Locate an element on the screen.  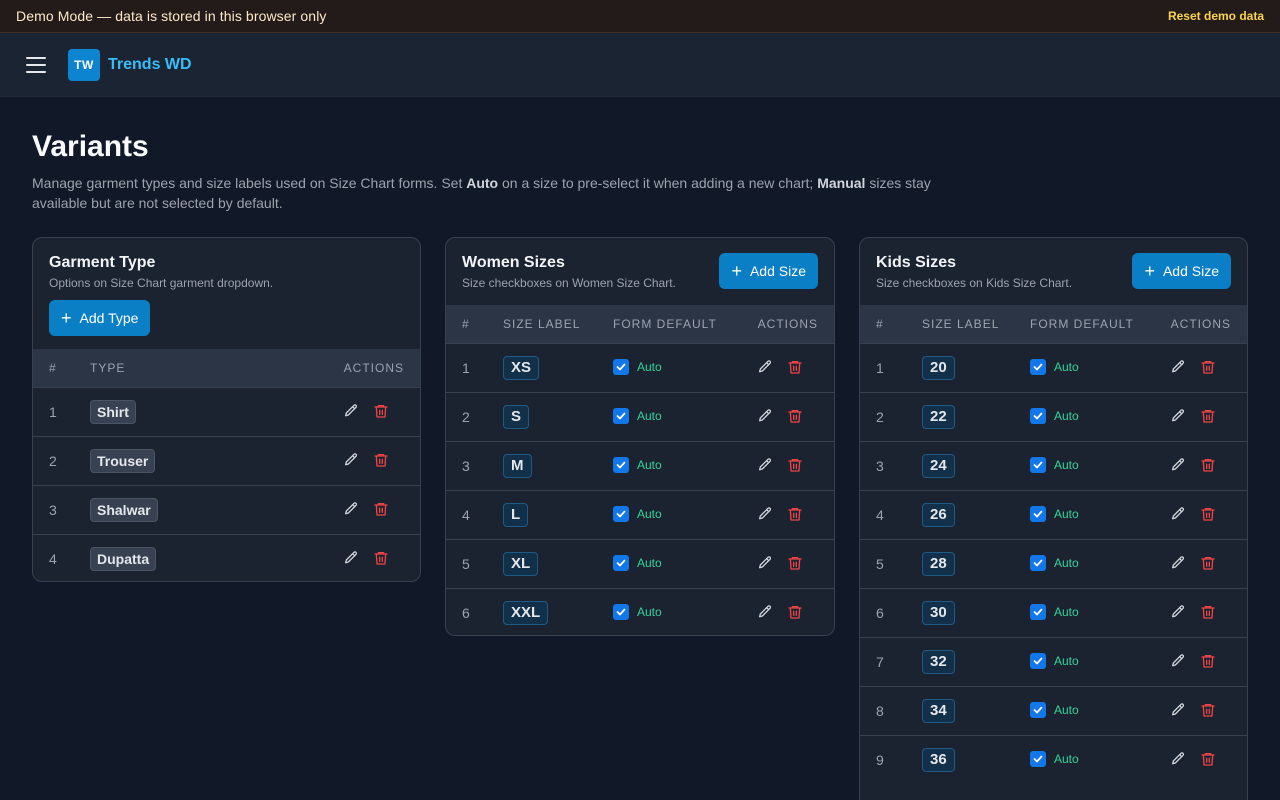
top-navbar: TW Trends WD is located at coordinates (640, 65).